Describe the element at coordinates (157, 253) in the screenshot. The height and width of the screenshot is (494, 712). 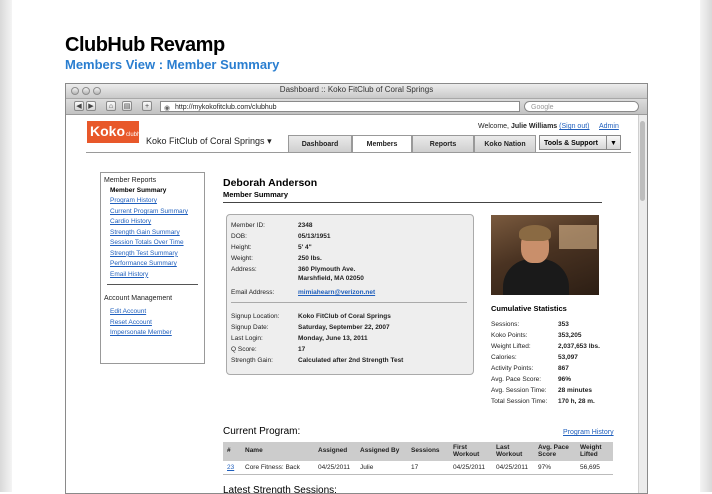
I see `sidebar-item-strength-test-summary: Strength Test Summary` at that location.